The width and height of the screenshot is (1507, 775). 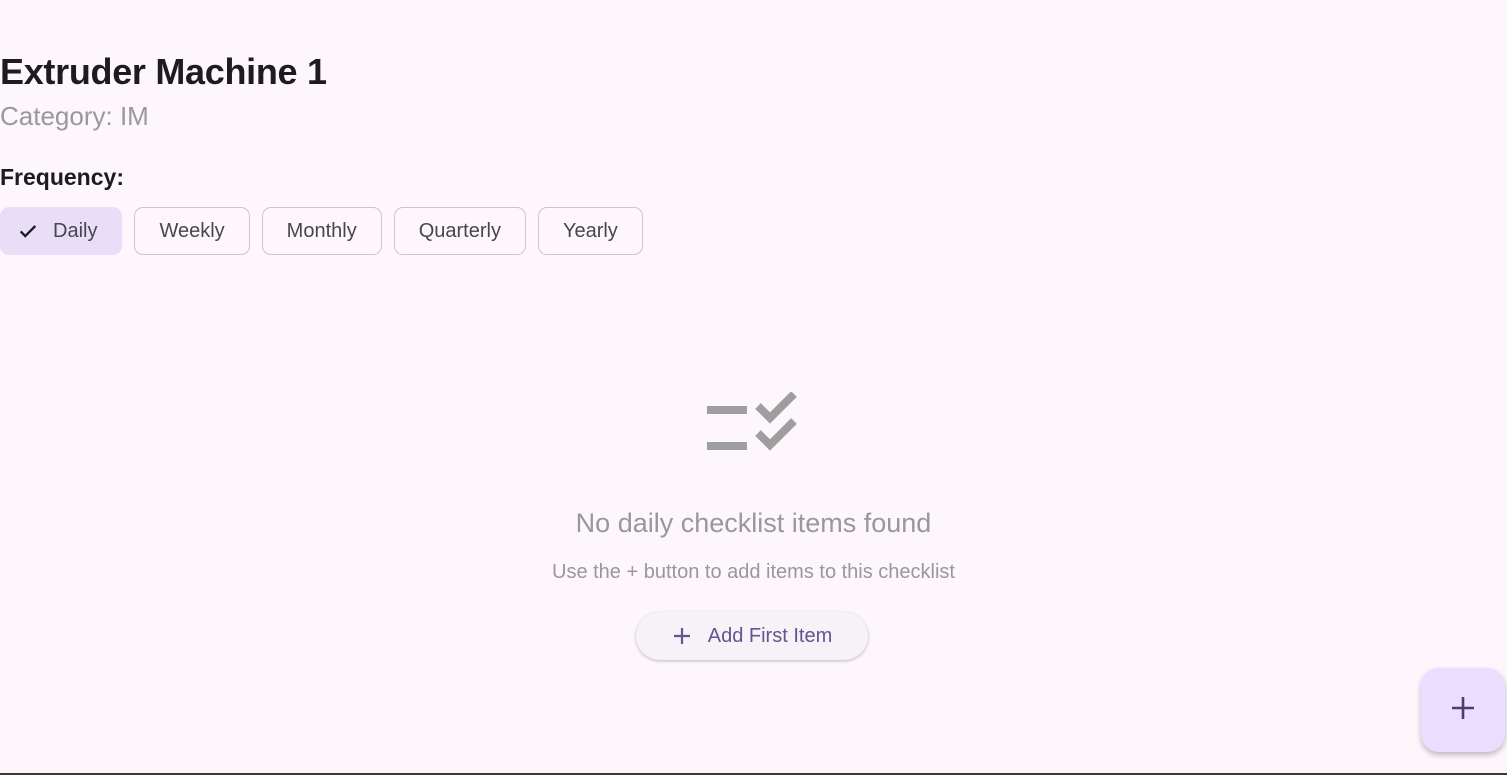 I want to click on check-icon, so click(x=28, y=231).